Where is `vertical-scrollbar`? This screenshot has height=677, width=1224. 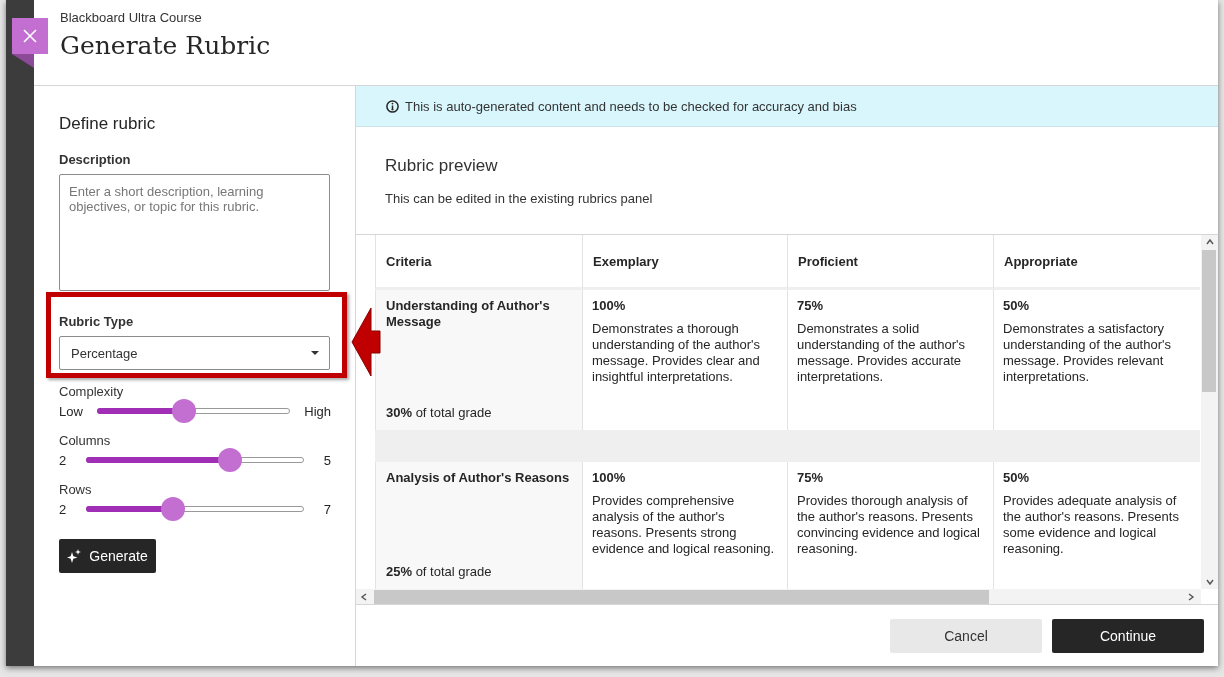
vertical-scrollbar is located at coordinates (1209, 412).